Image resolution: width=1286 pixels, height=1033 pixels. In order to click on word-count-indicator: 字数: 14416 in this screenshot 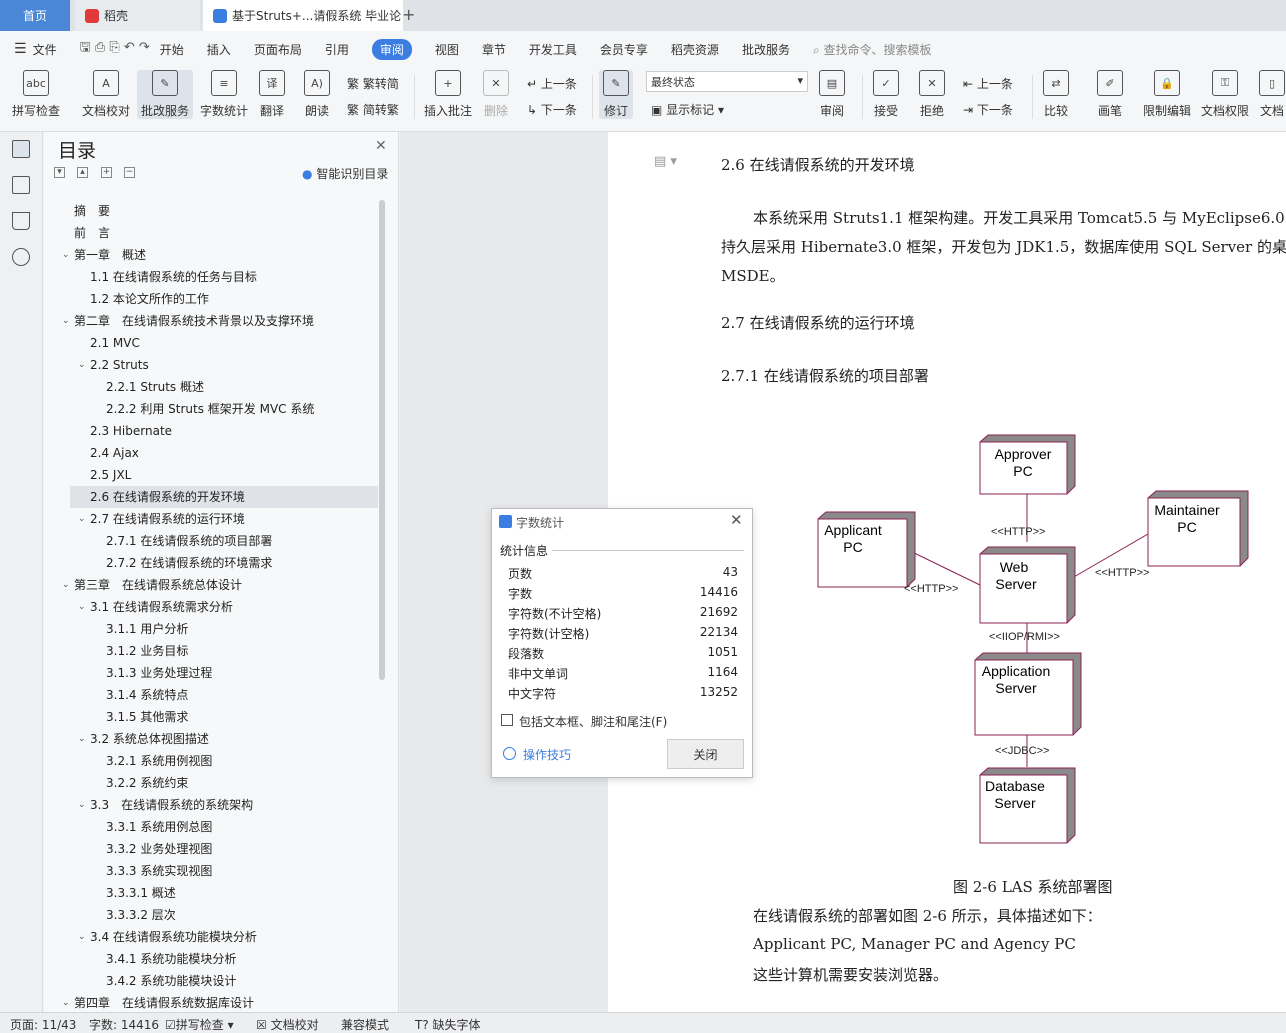, I will do `click(124, 1024)`.